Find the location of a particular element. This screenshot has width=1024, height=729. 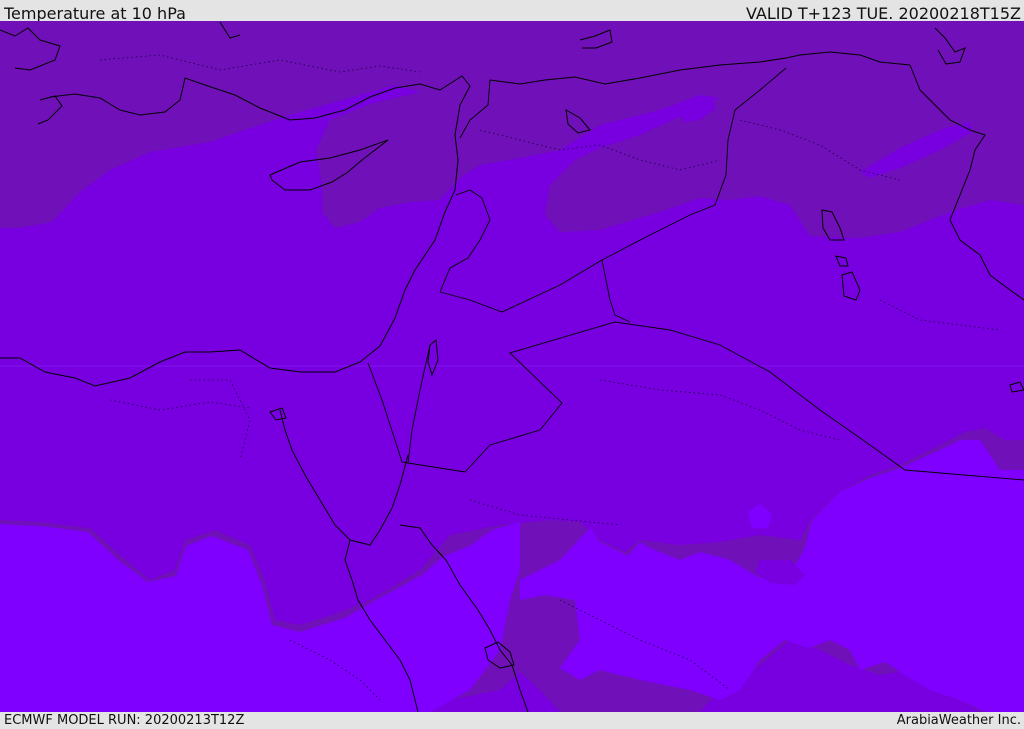

valid-time: VALID T+123 TUE. 20200218T15Z is located at coordinates (883, 12).